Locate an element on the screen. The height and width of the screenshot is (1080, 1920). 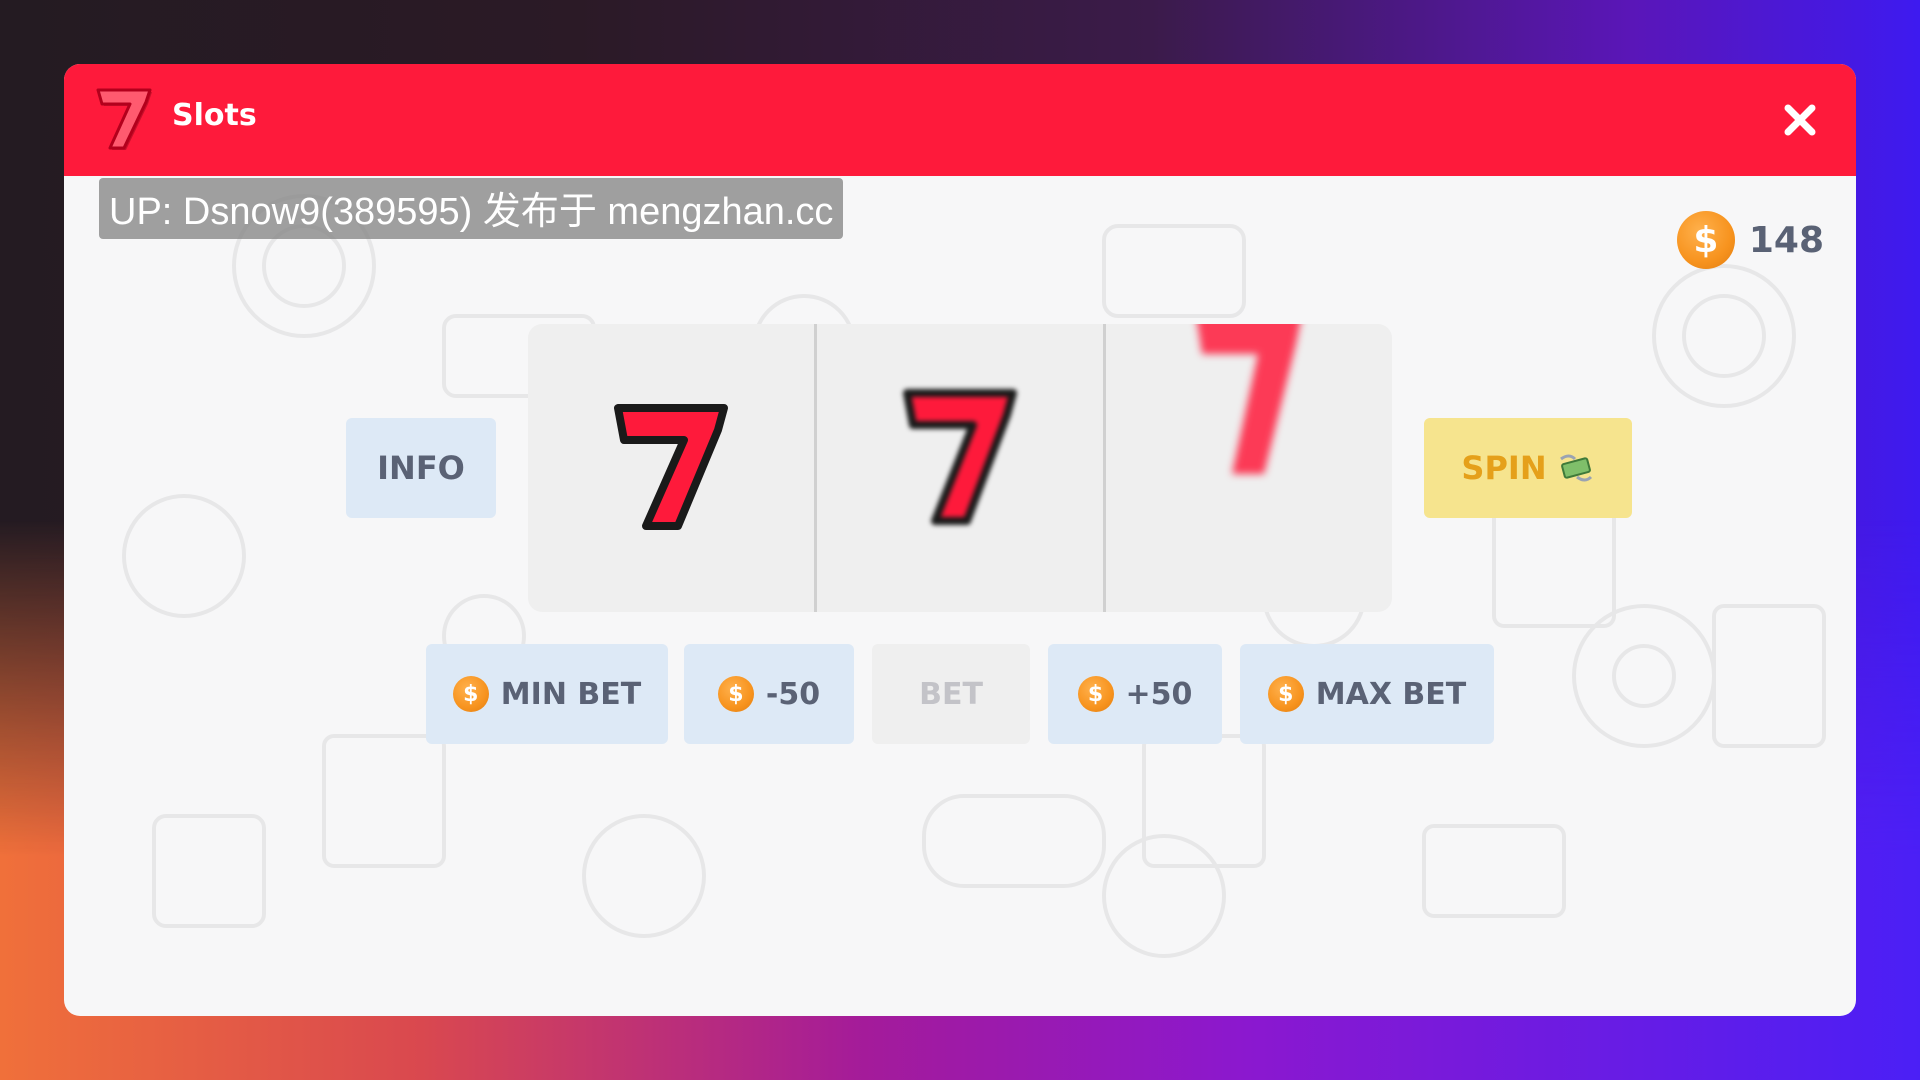
decrease-bet-label: -50 is located at coordinates (793, 694).